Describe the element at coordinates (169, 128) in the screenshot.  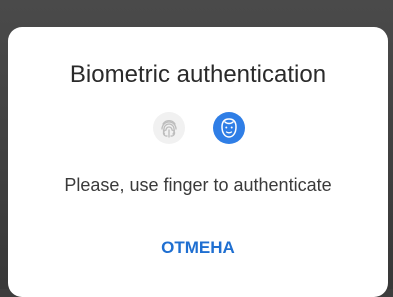
I see `fingerprint-option` at that location.